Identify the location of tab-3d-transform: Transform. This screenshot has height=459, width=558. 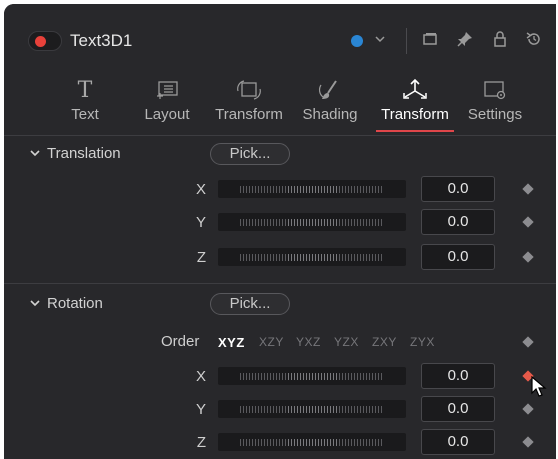
(415, 103).